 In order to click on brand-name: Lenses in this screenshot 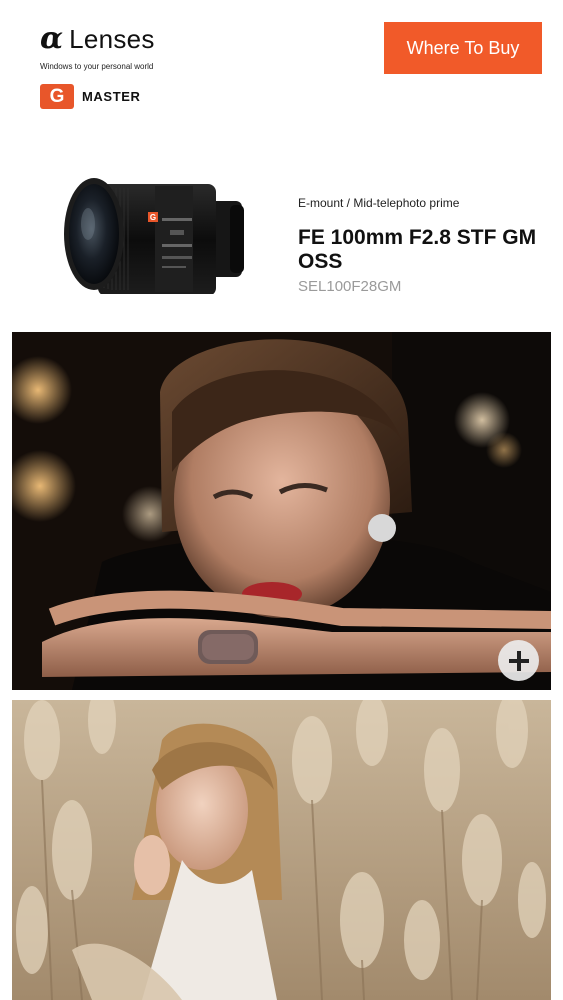, I will do `click(112, 39)`.